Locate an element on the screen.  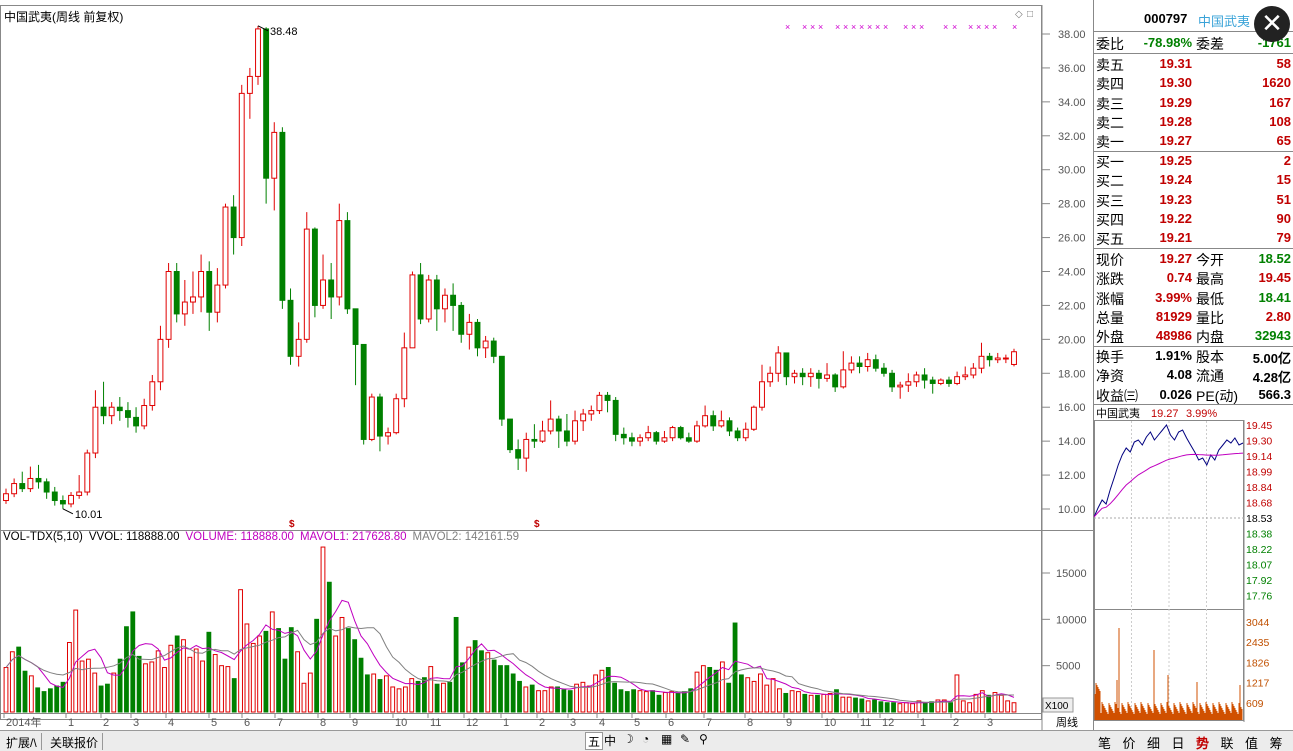
row-label: 卖二 is located at coordinates (1110, 122).